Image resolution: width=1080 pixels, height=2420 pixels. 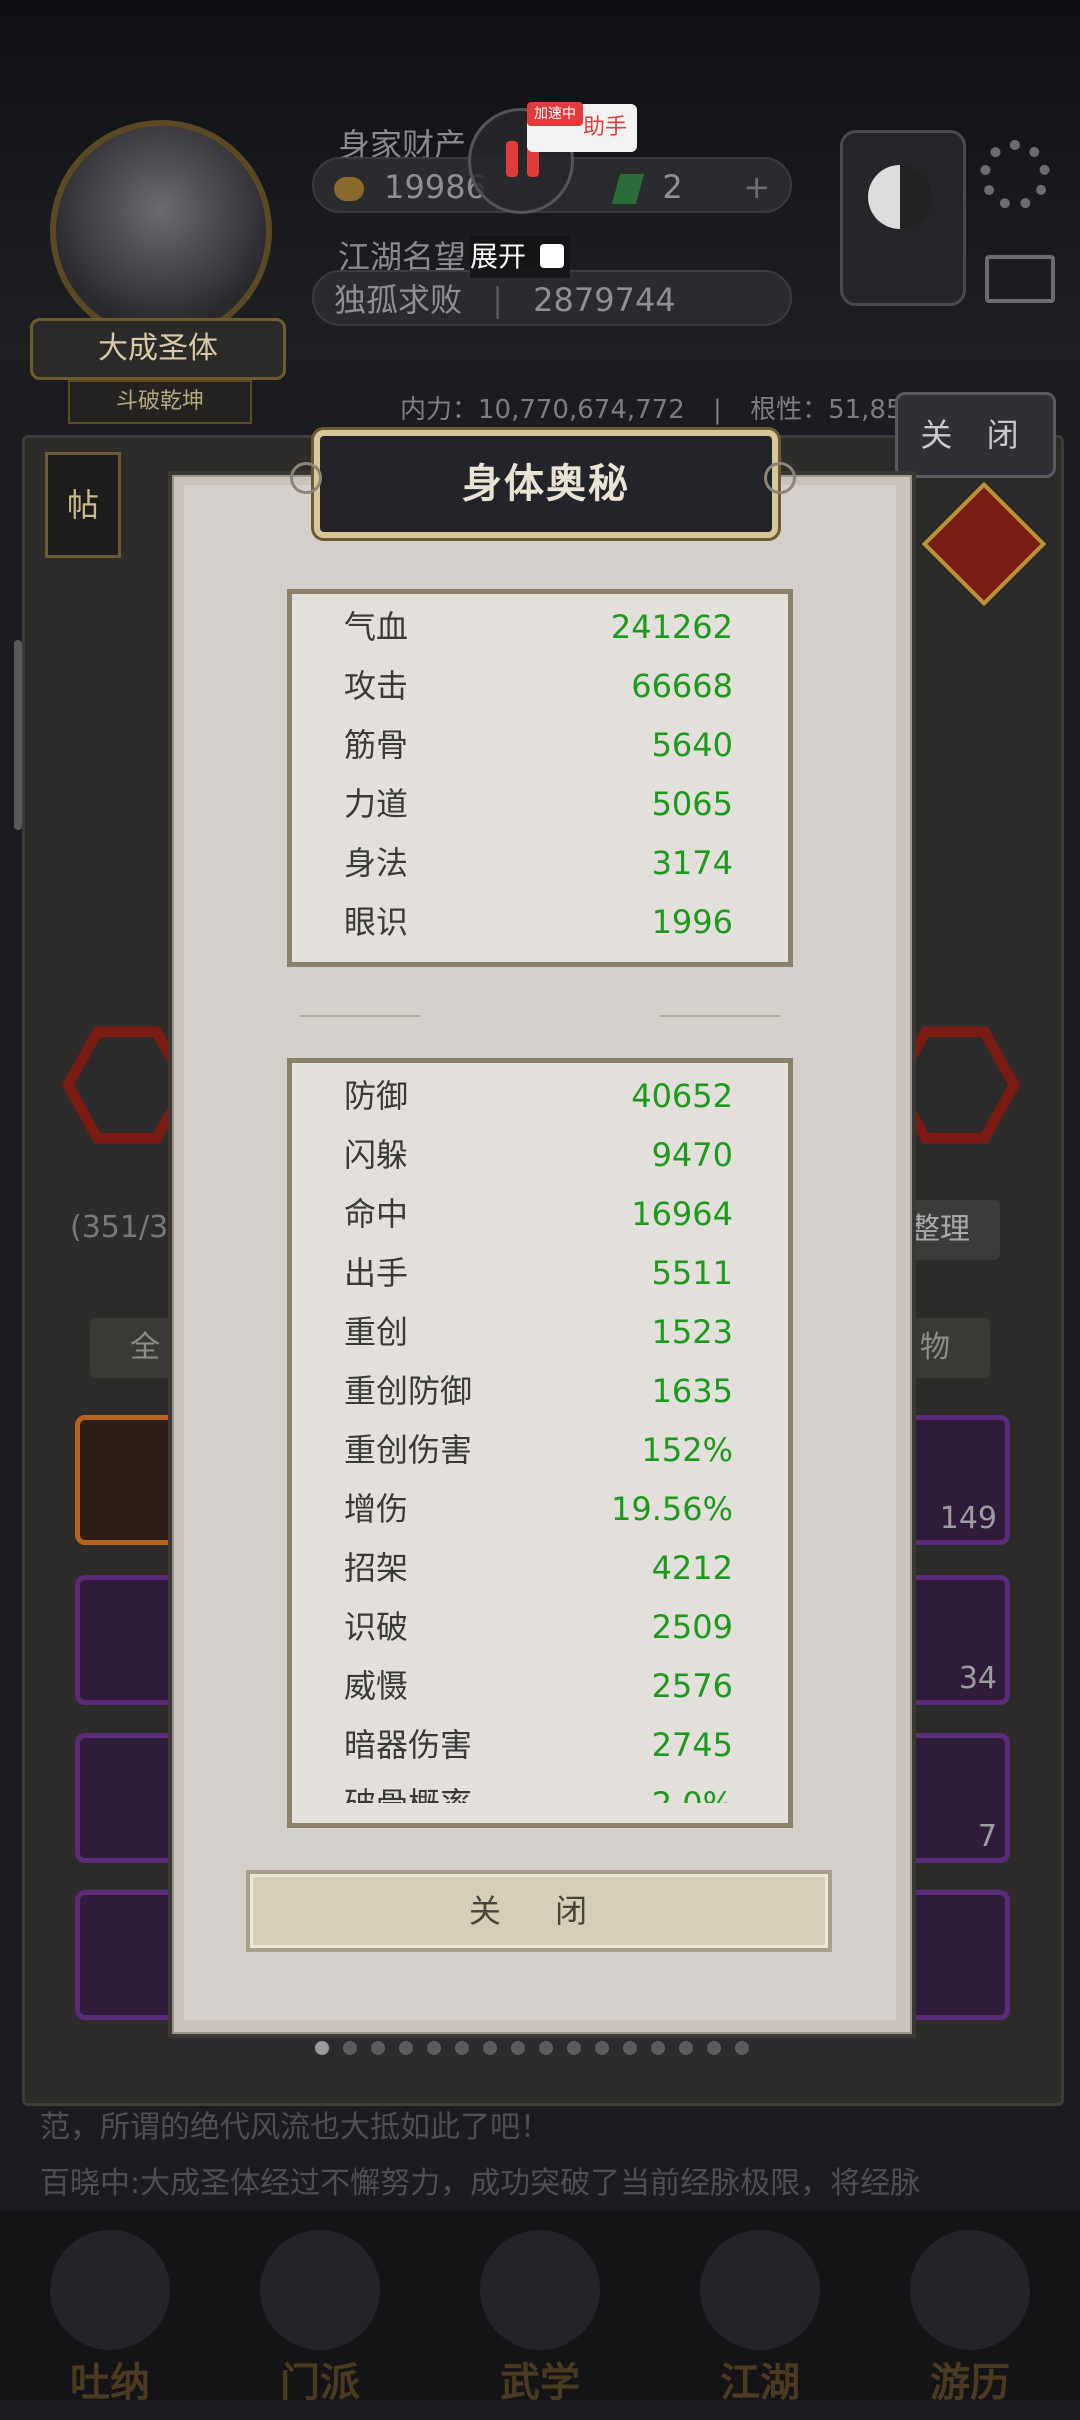 I want to click on gengu-text: 根性：51,850, so click(x=835, y=410).